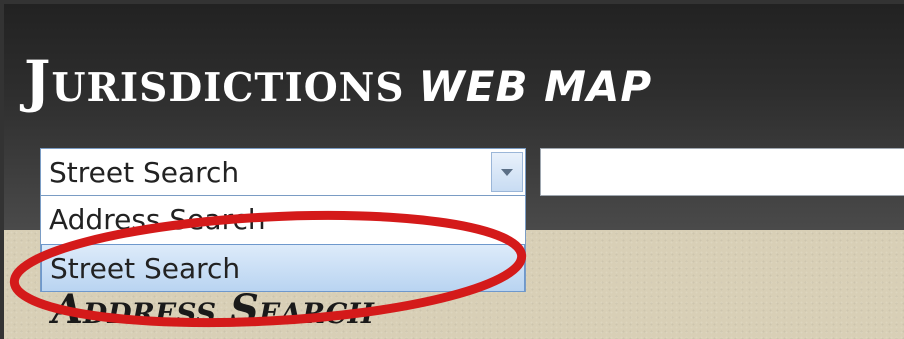 This screenshot has width=904, height=339. I want to click on title-sub: web map, so click(535, 86).